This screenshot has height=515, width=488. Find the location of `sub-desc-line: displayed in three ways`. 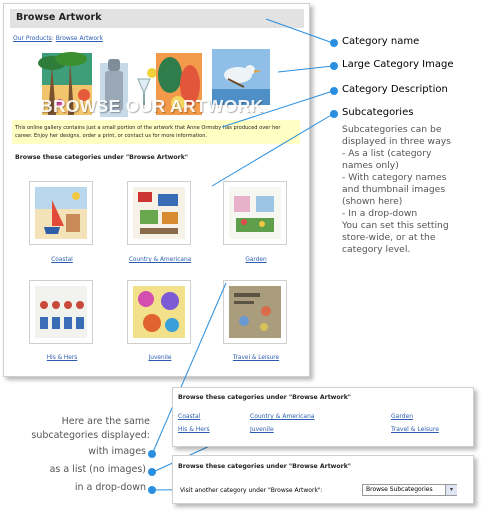

sub-desc-line: displayed in three ways is located at coordinates (396, 141).